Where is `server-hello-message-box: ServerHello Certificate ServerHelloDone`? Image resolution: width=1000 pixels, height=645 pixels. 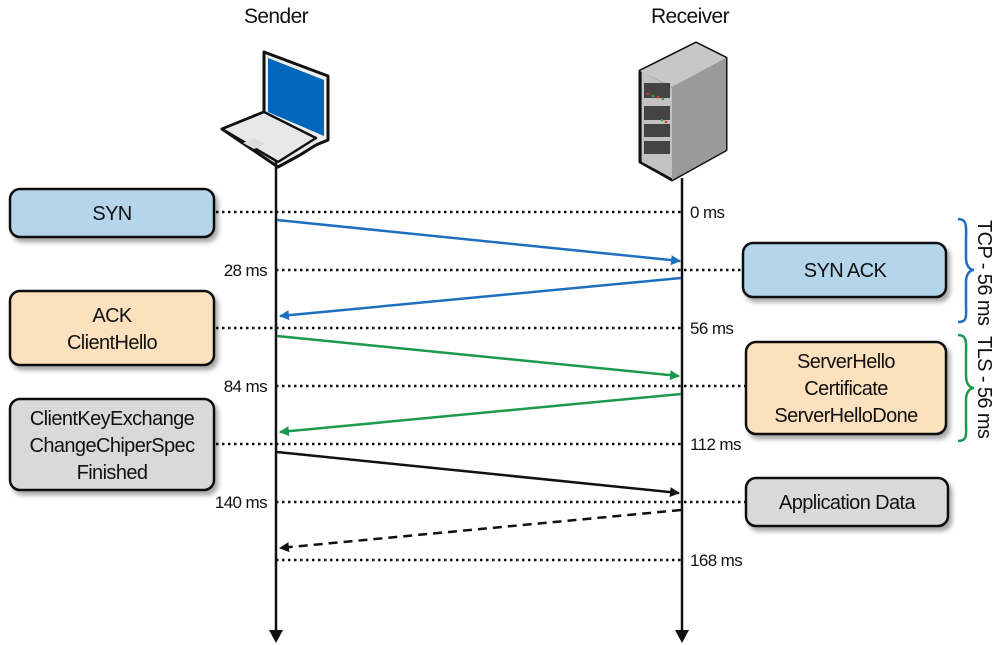
server-hello-message-box: ServerHello Certificate ServerHelloDone is located at coordinates (846, 388).